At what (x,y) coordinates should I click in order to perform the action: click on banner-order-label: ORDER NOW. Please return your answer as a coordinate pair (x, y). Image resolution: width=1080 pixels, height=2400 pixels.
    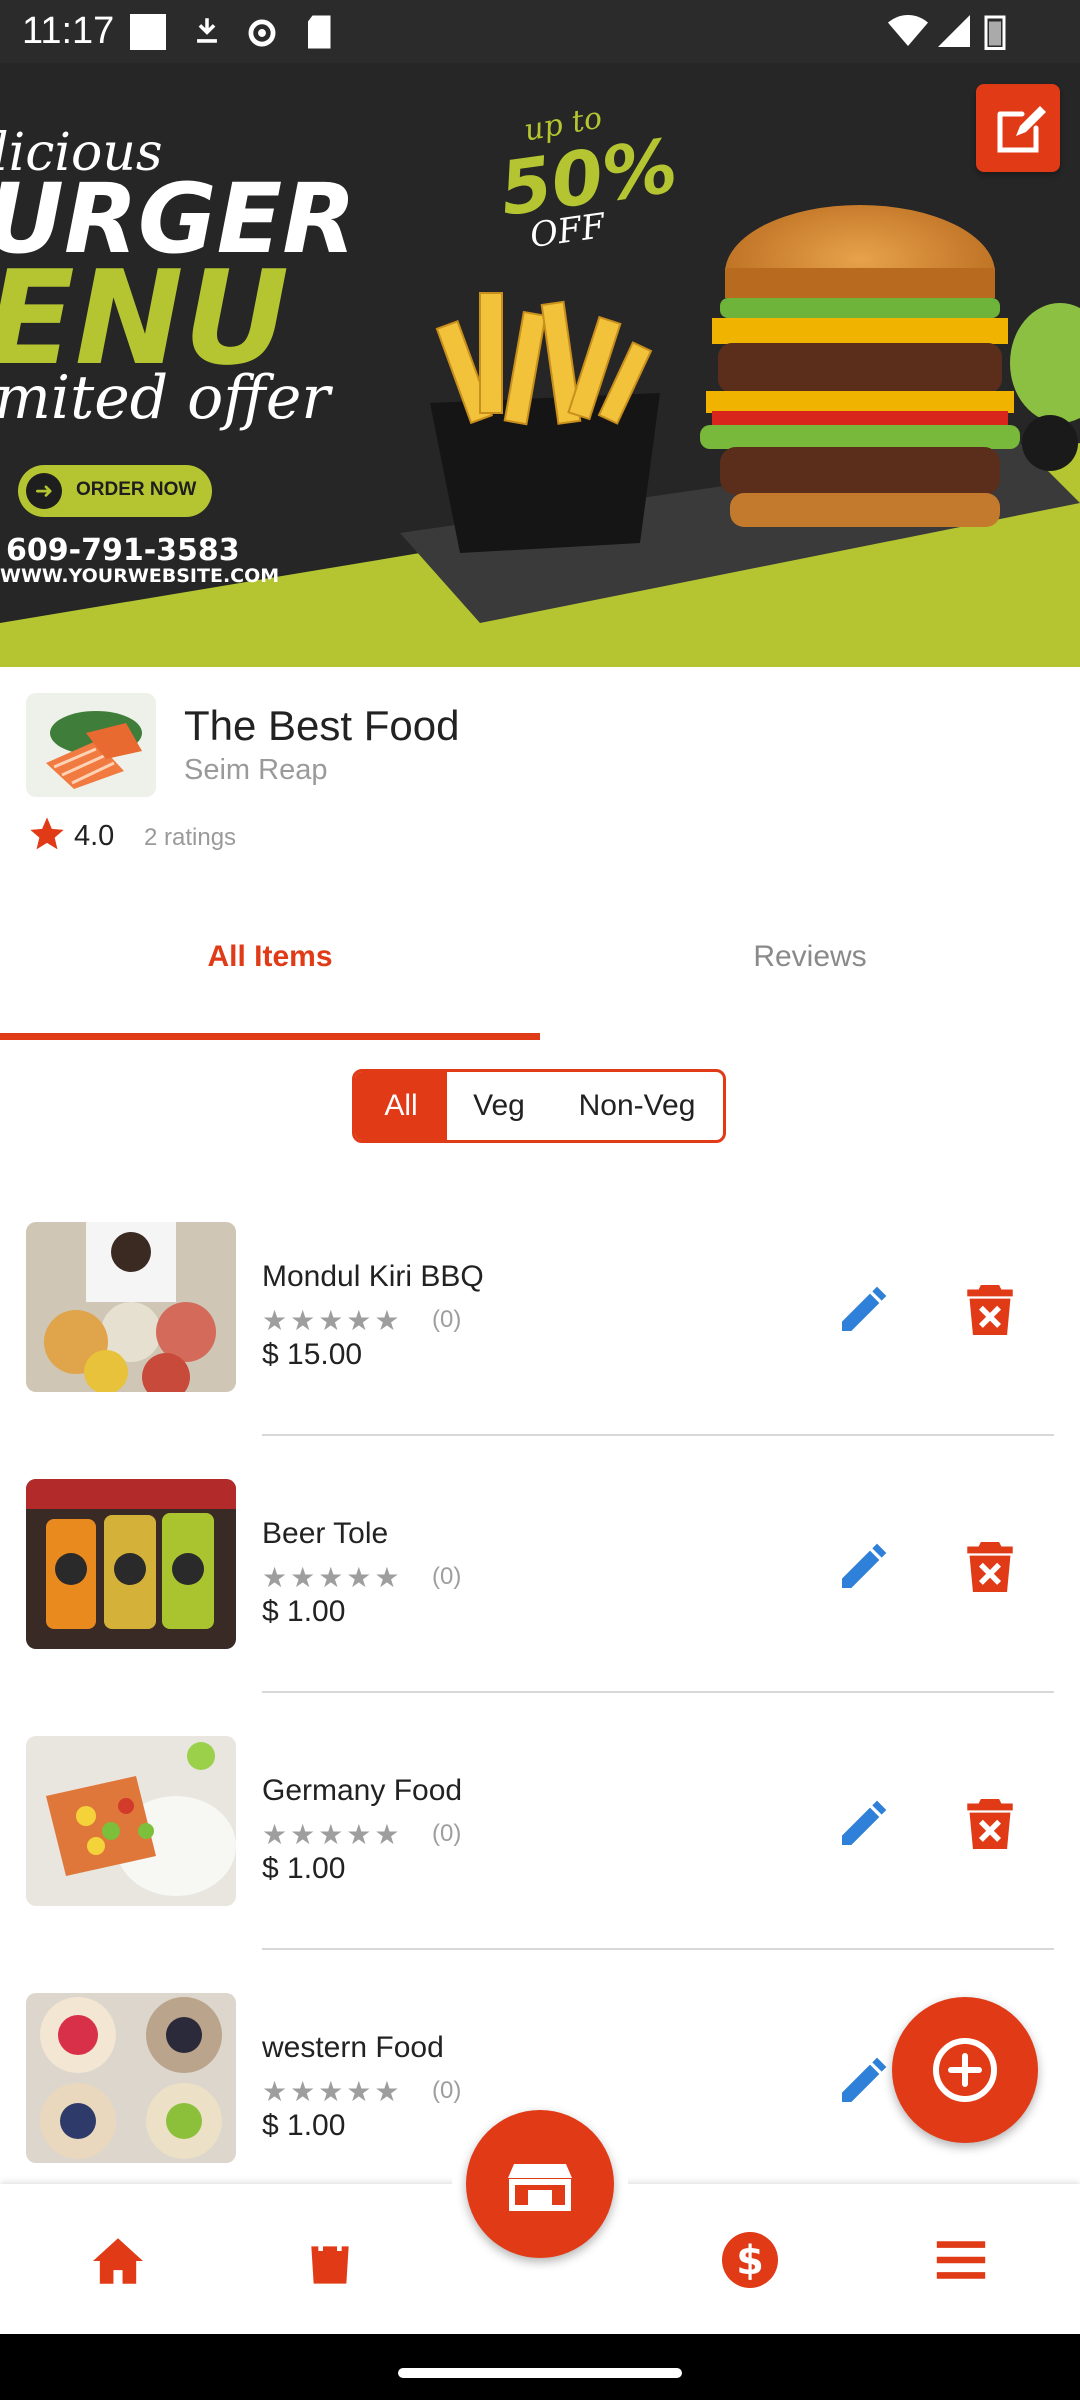
    Looking at the image, I should click on (136, 489).